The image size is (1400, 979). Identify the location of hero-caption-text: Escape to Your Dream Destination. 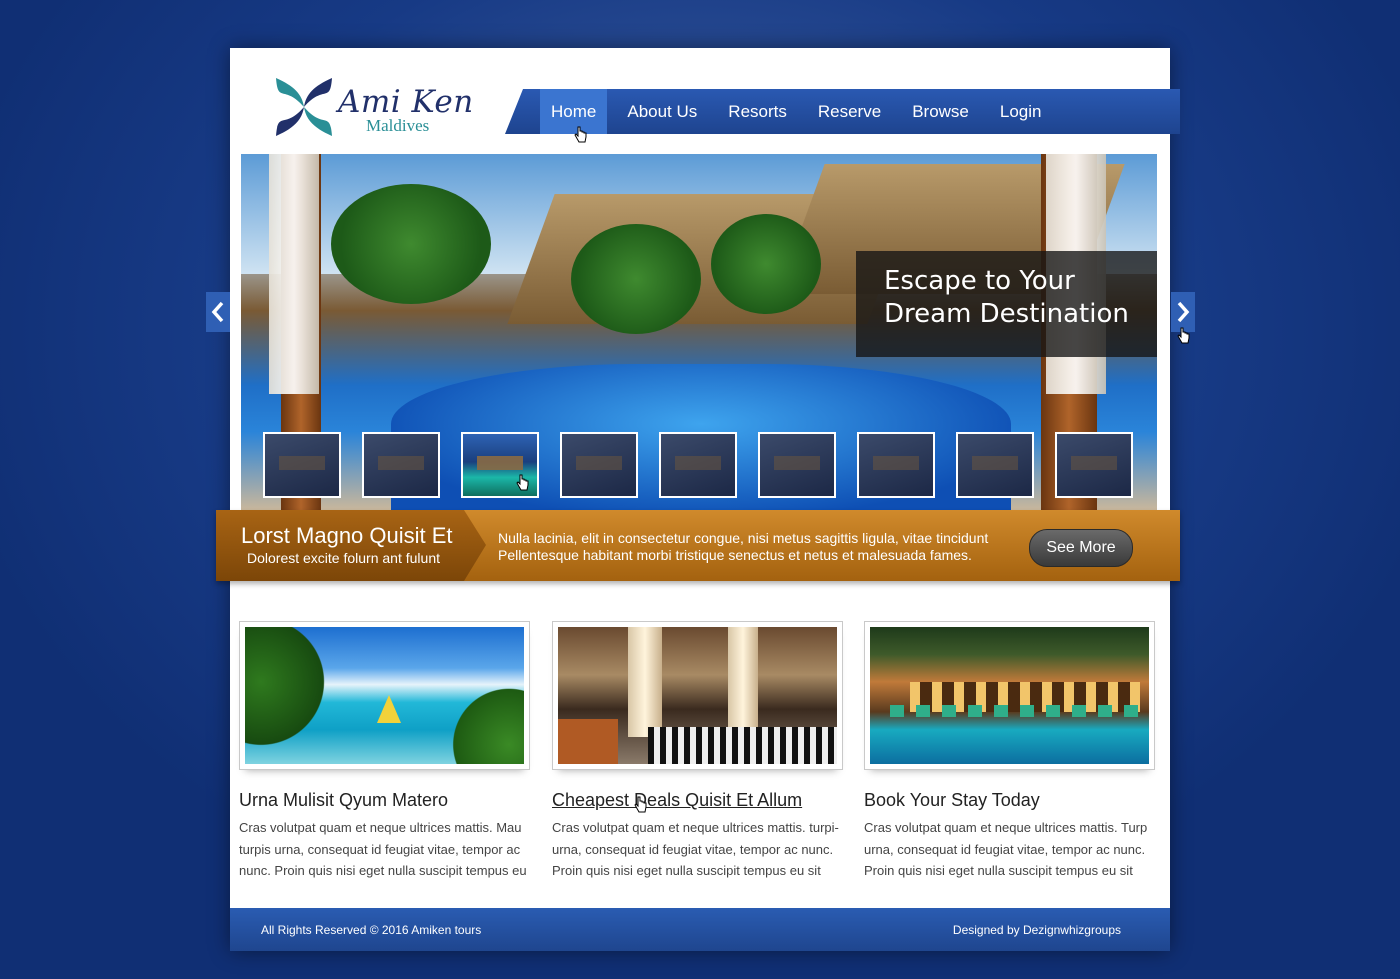
(1006, 297).